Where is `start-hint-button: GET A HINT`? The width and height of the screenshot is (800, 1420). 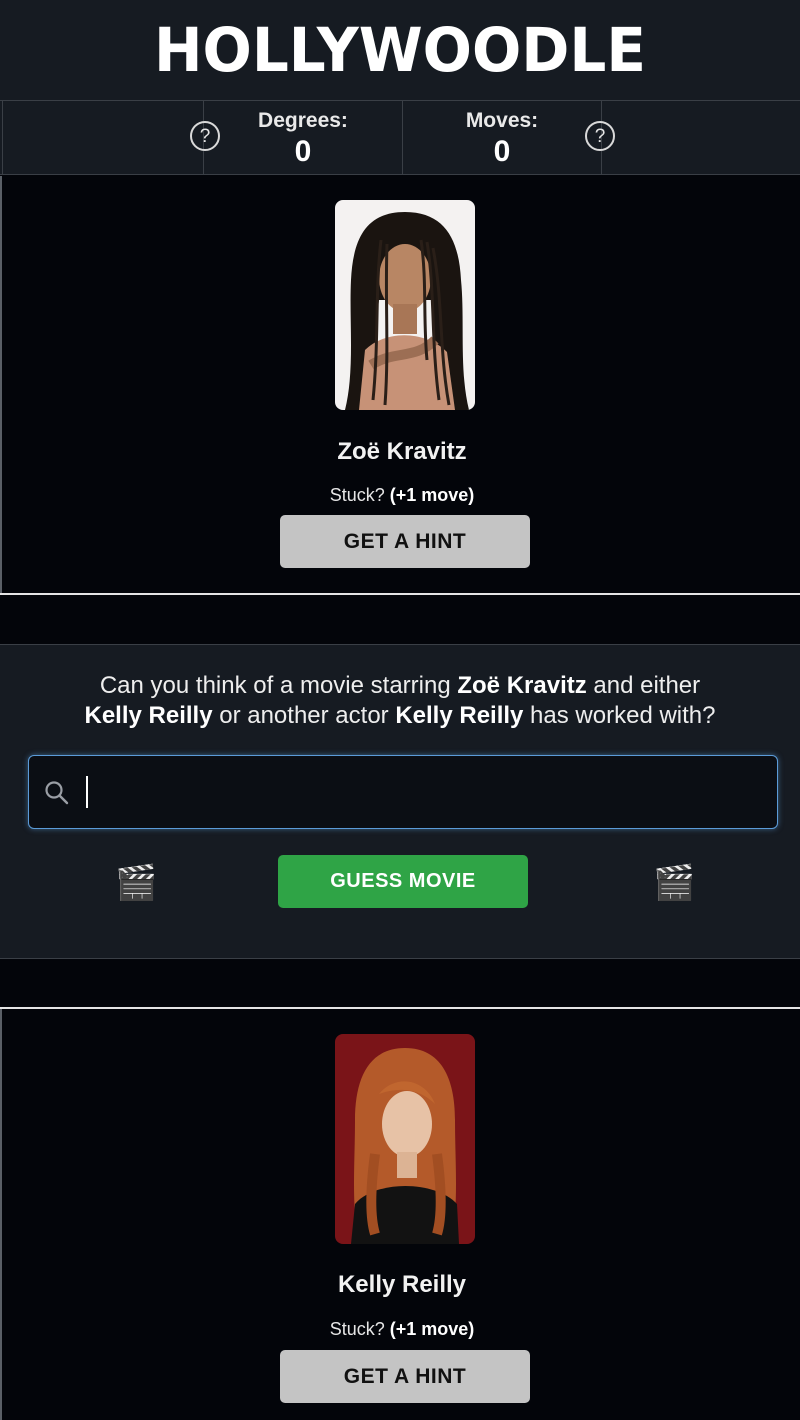 start-hint-button: GET A HINT is located at coordinates (405, 541).